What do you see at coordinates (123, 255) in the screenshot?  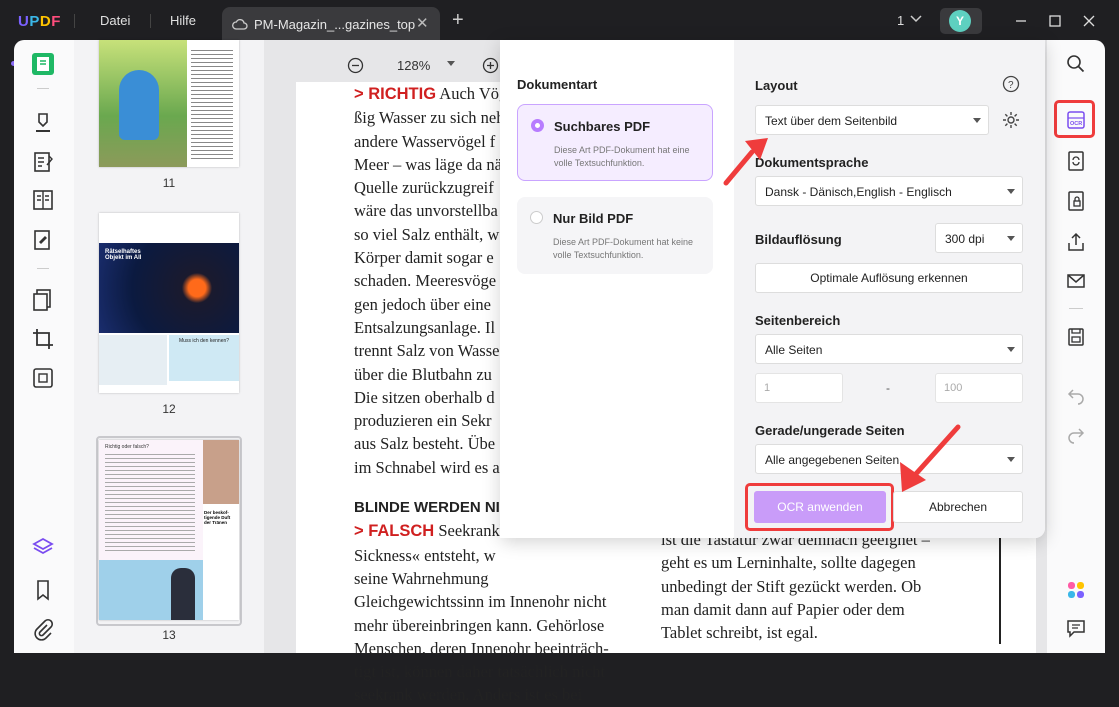 I see `thumb-heading: Rätselhaftes Objekt im All` at bounding box center [123, 255].